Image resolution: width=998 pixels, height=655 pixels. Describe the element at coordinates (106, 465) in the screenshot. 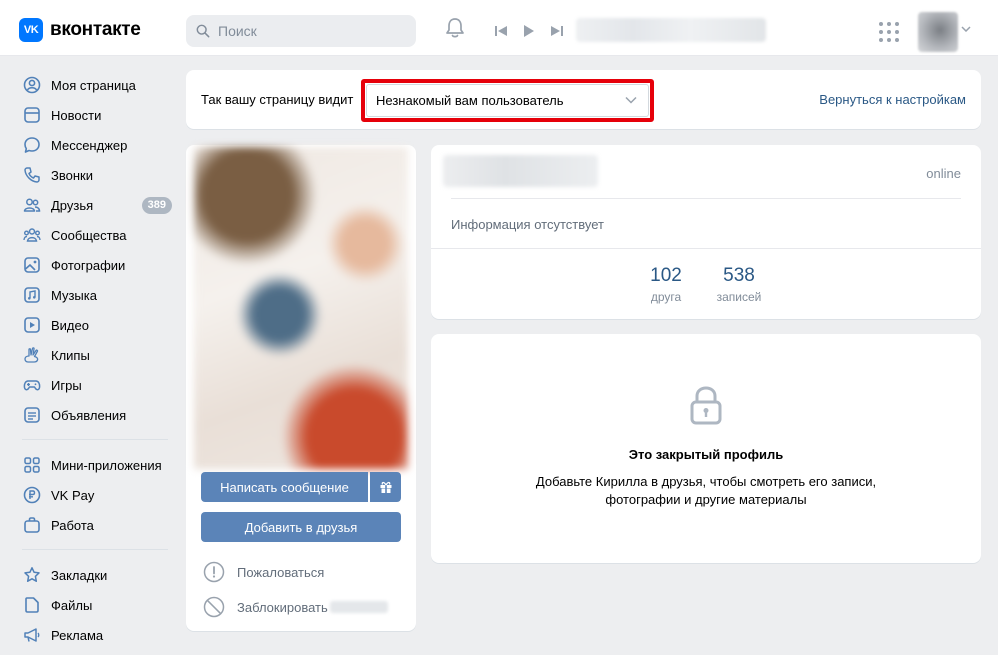

I see `sidebar-item-label: Мини-приложения` at that location.